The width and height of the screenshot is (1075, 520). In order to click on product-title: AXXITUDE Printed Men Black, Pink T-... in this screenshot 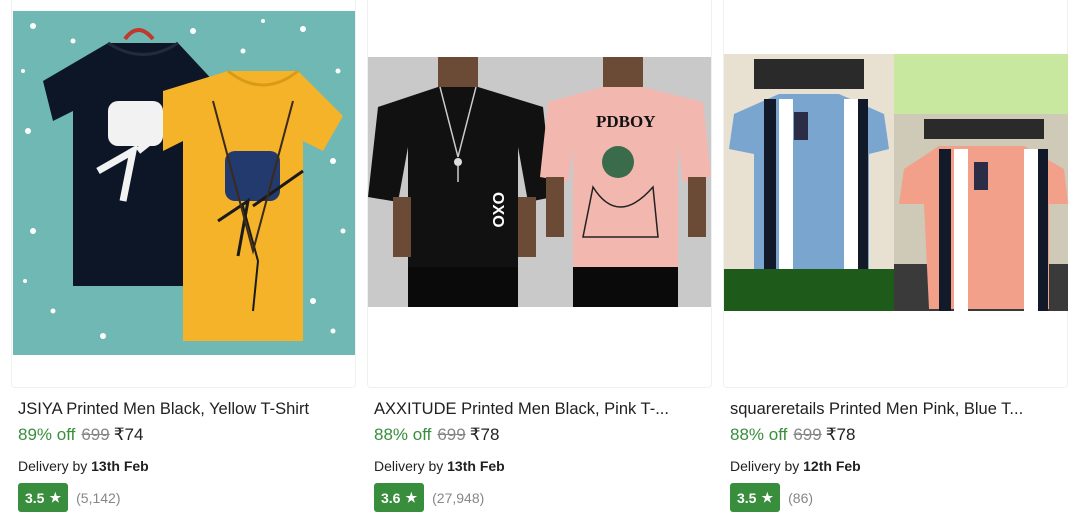, I will do `click(541, 409)`.